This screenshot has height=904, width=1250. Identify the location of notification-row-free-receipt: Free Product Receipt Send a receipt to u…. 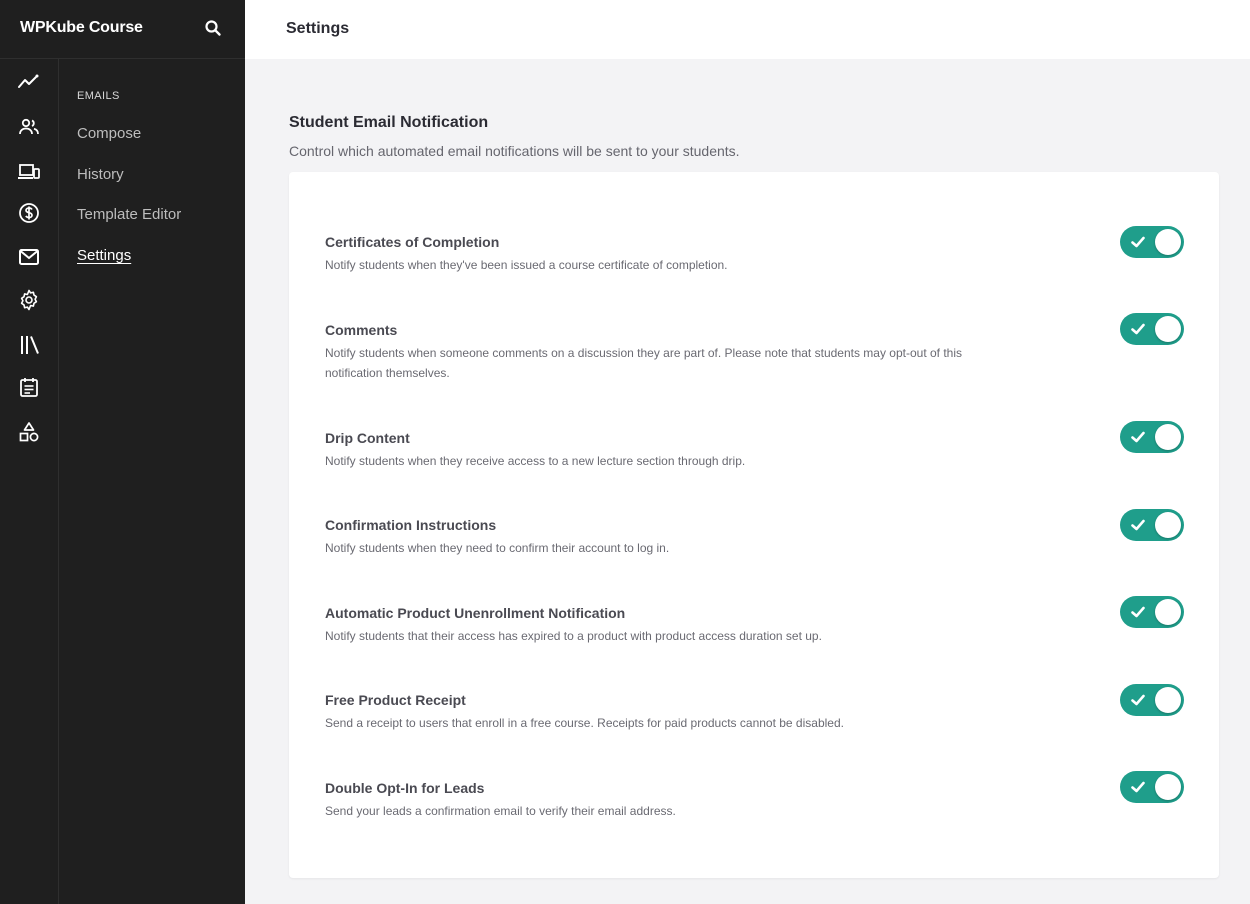
(760, 712).